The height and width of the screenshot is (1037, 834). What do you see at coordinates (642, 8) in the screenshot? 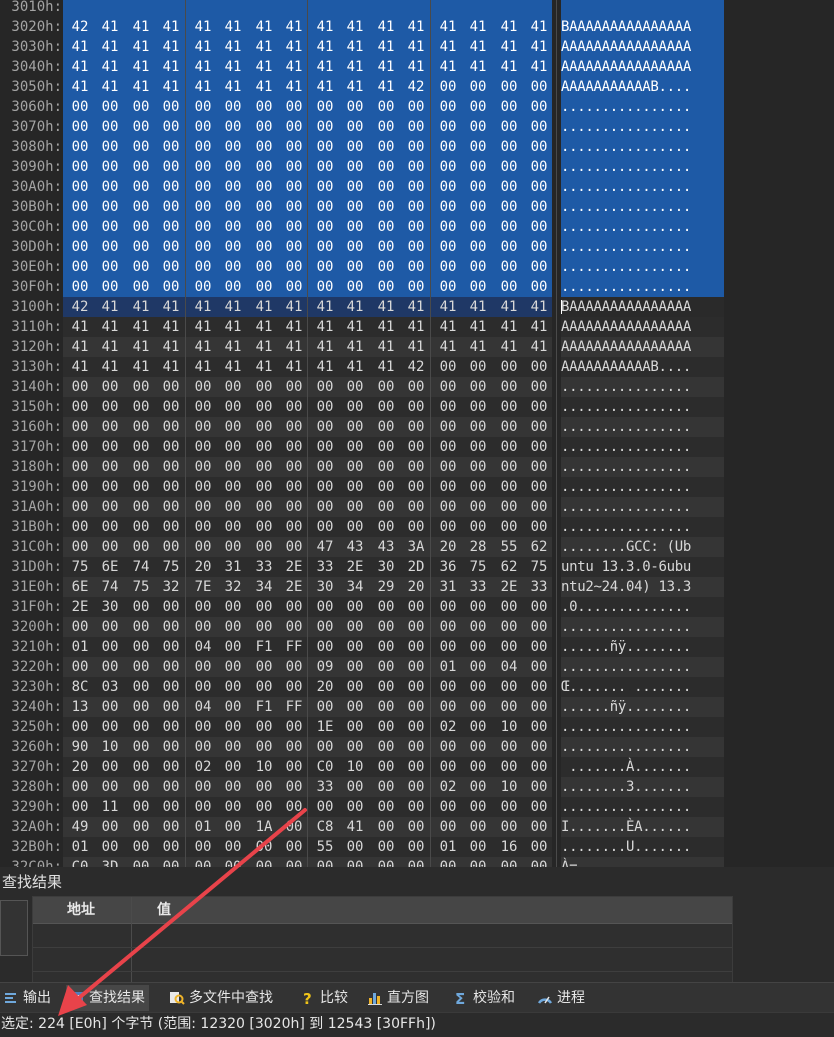
I see `ascii-text` at bounding box center [642, 8].